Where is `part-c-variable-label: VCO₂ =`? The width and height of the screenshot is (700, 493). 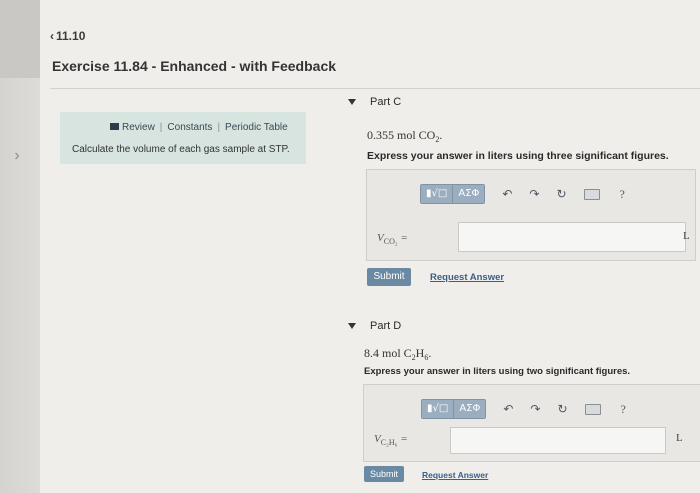 part-c-variable-label: VCO₂ = is located at coordinates (392, 239).